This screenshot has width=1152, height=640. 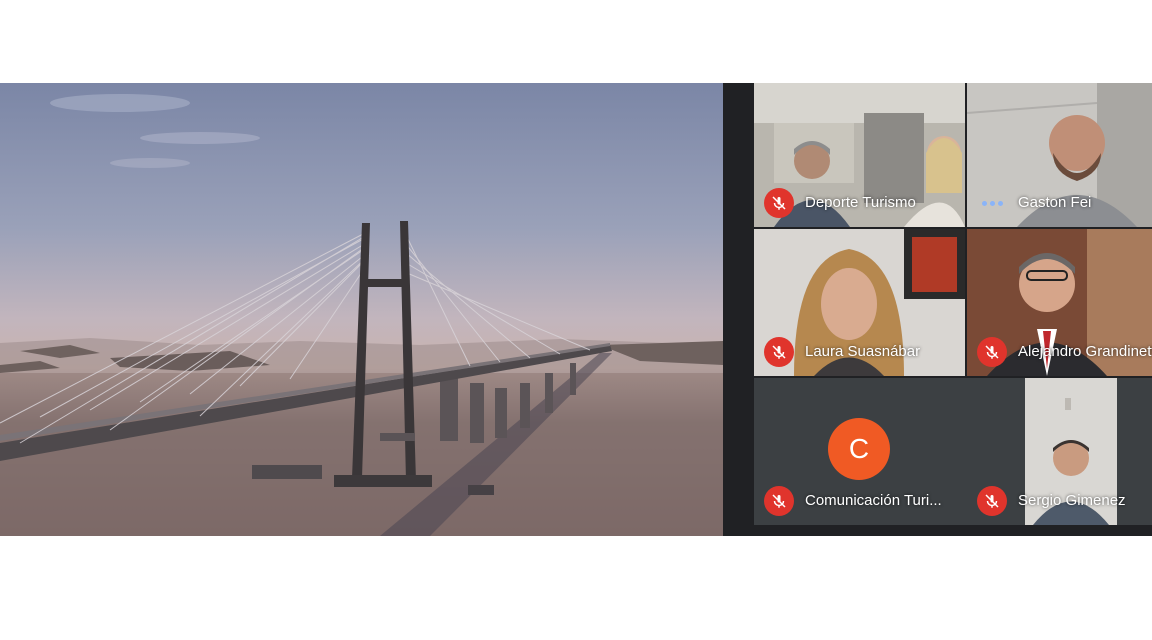 I want to click on participant-name: Laura Suasnábar, so click(x=863, y=351).